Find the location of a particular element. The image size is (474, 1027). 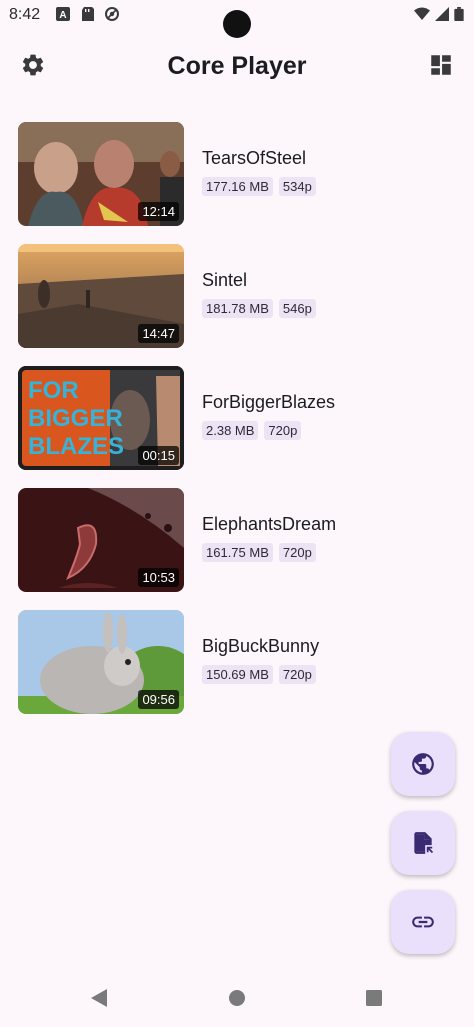

duration-badge: 10:53 is located at coordinates (158, 577).